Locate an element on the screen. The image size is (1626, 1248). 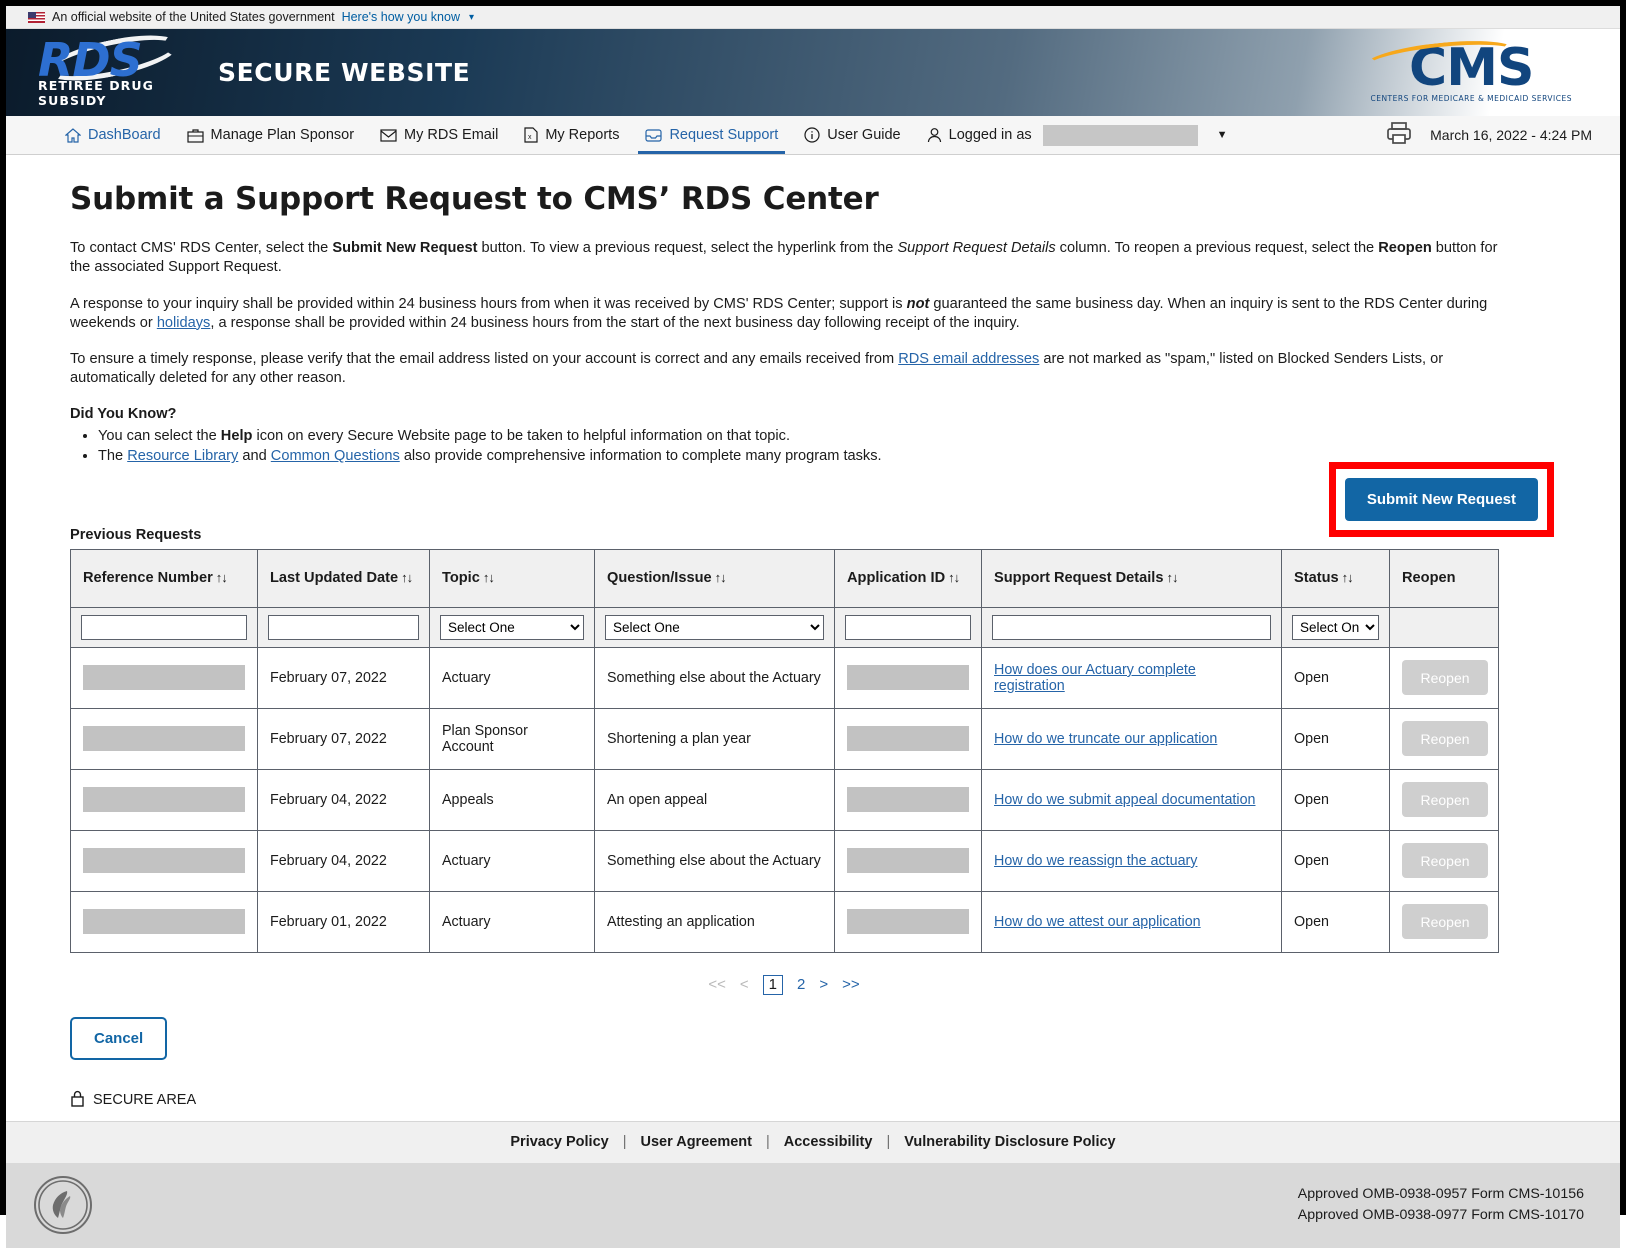
cell-last-updated-date: February 04, 2022 is located at coordinates (343, 860).